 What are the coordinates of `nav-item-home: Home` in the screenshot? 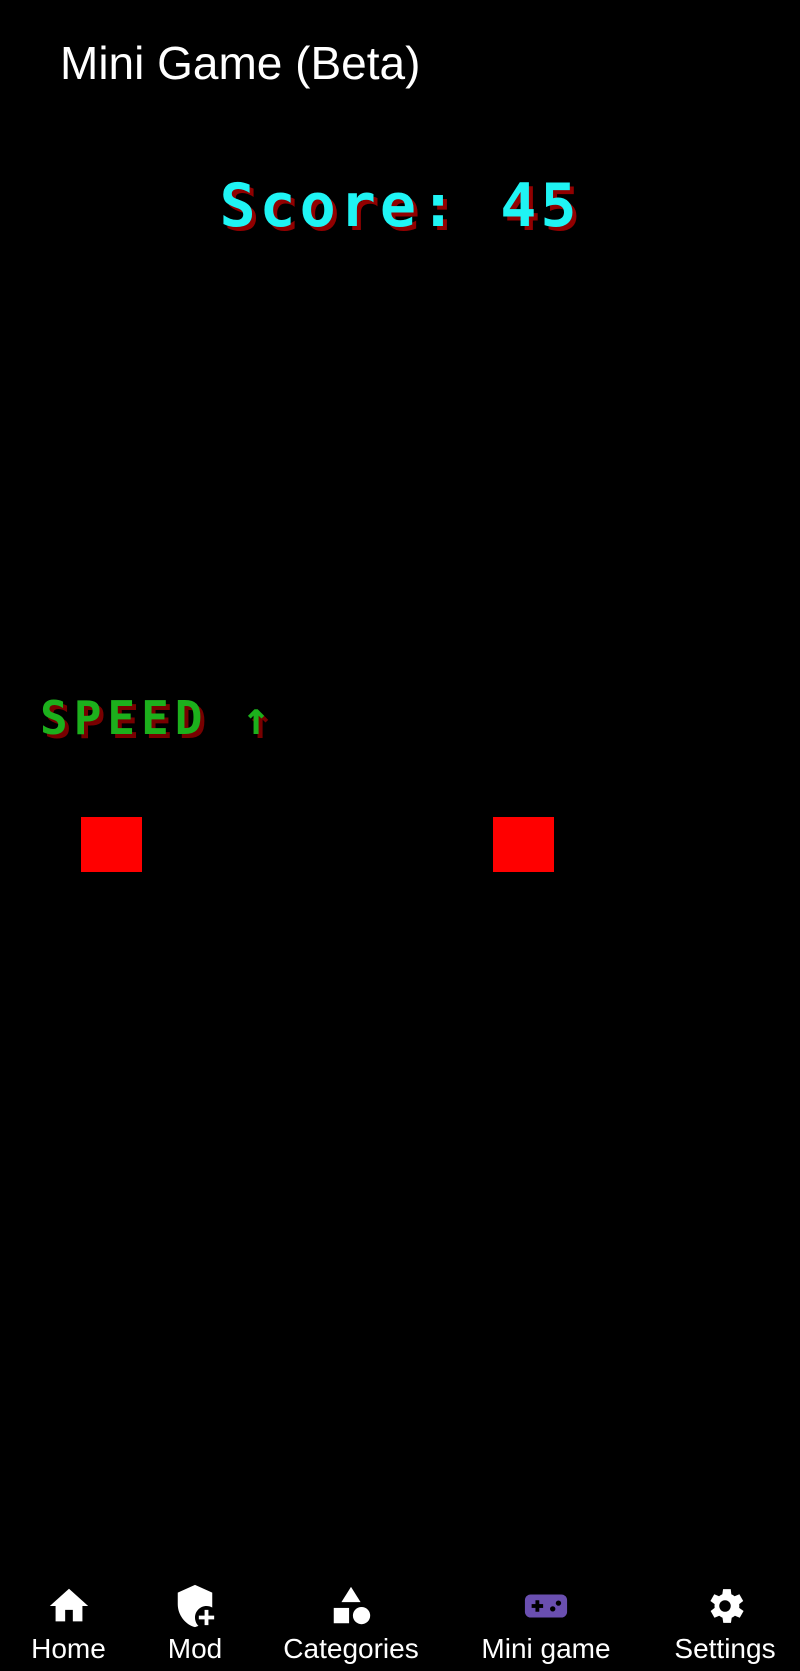 It's located at (68, 1621).